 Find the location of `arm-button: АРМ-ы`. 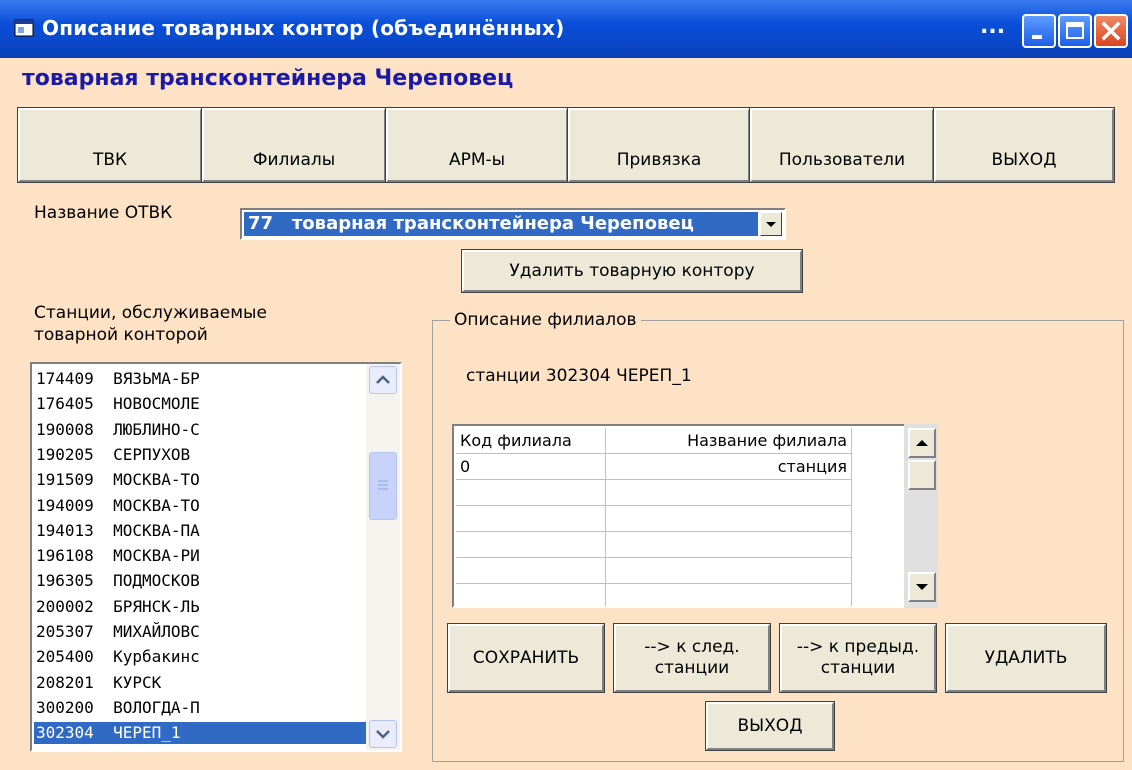

arm-button: АРМ-ы is located at coordinates (477, 145).